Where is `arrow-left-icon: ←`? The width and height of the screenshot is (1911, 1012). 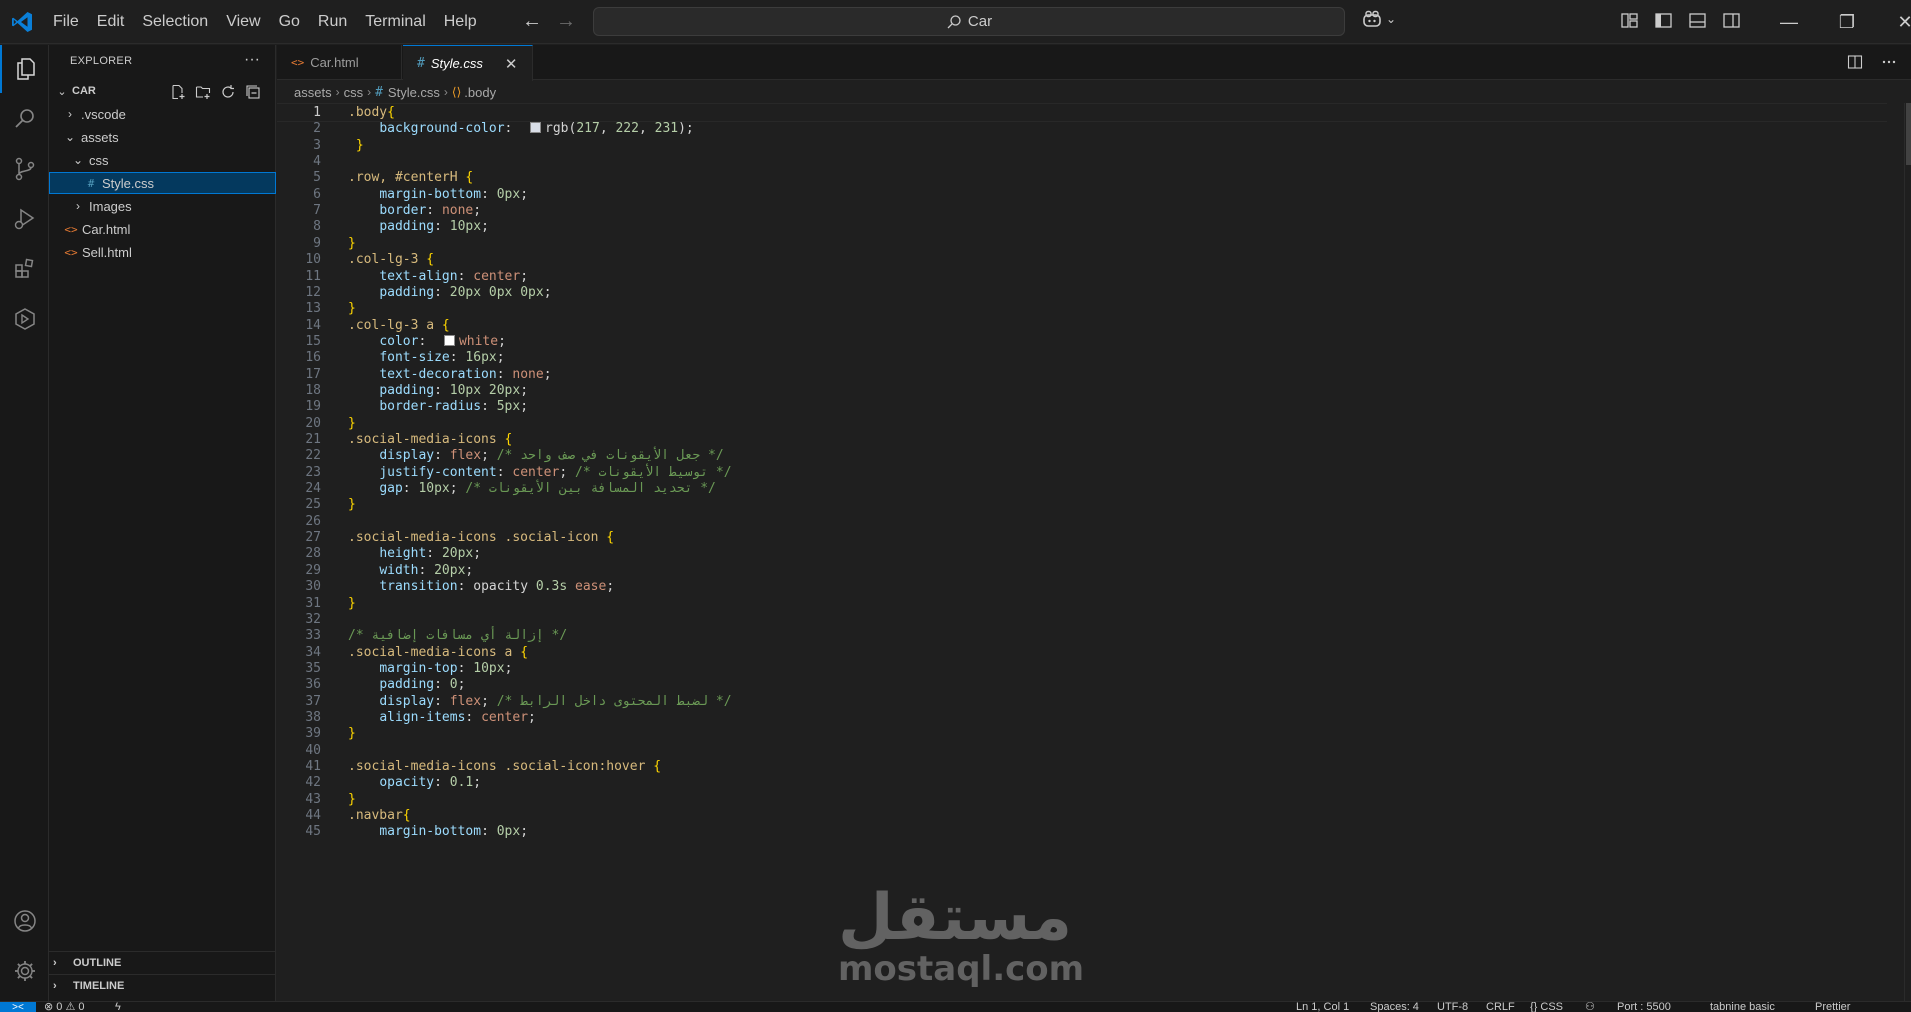 arrow-left-icon: ← is located at coordinates (532, 21).